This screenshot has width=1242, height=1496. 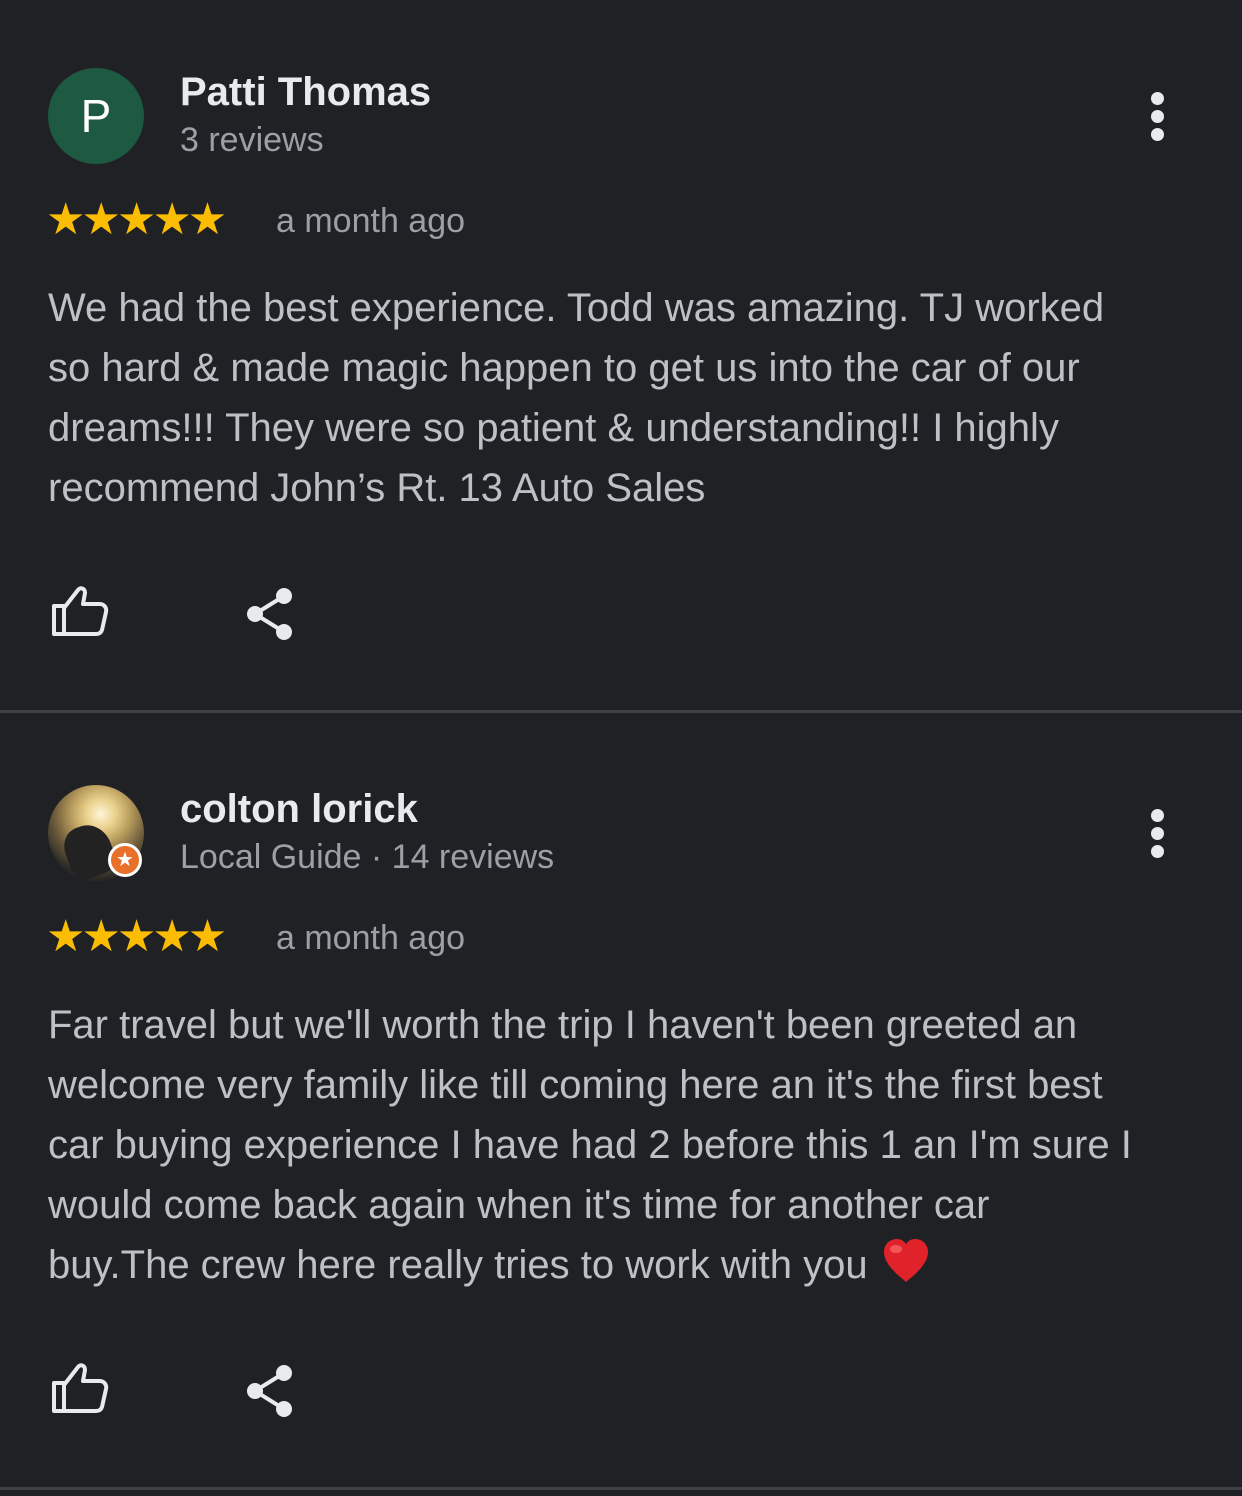 I want to click on avatar: P, so click(x=96, y=116).